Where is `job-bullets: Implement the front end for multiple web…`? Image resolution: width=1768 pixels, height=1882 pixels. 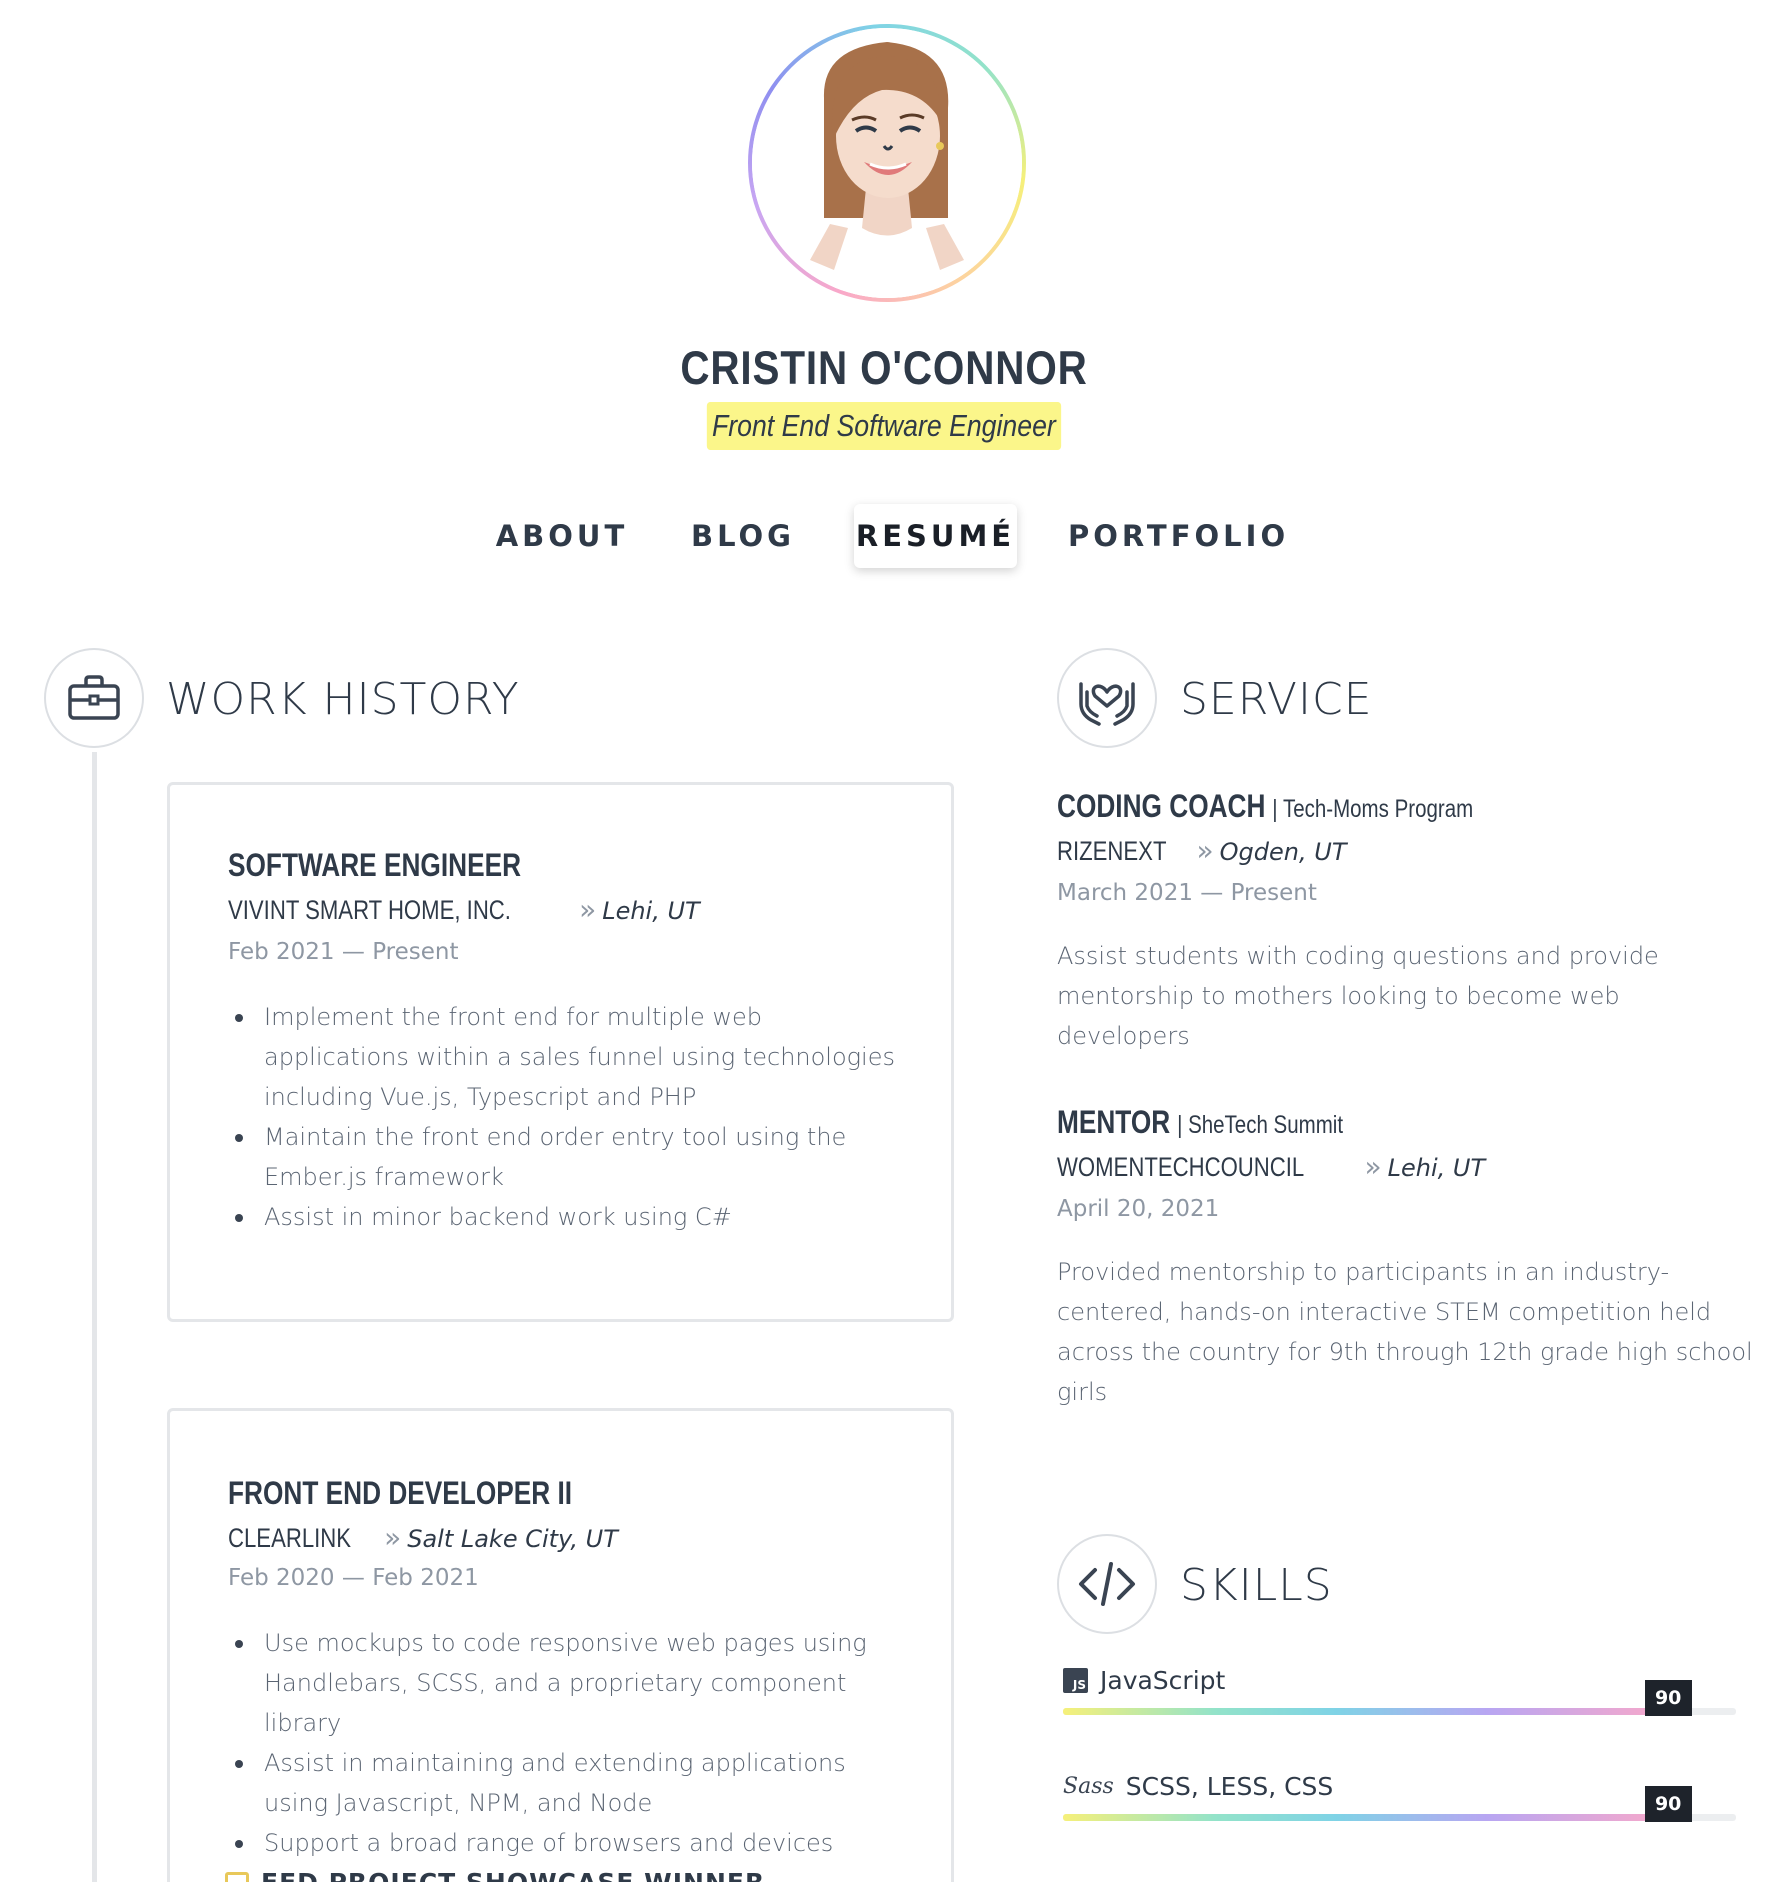 job-bullets: Implement the front end for multiple web… is located at coordinates (569, 1117).